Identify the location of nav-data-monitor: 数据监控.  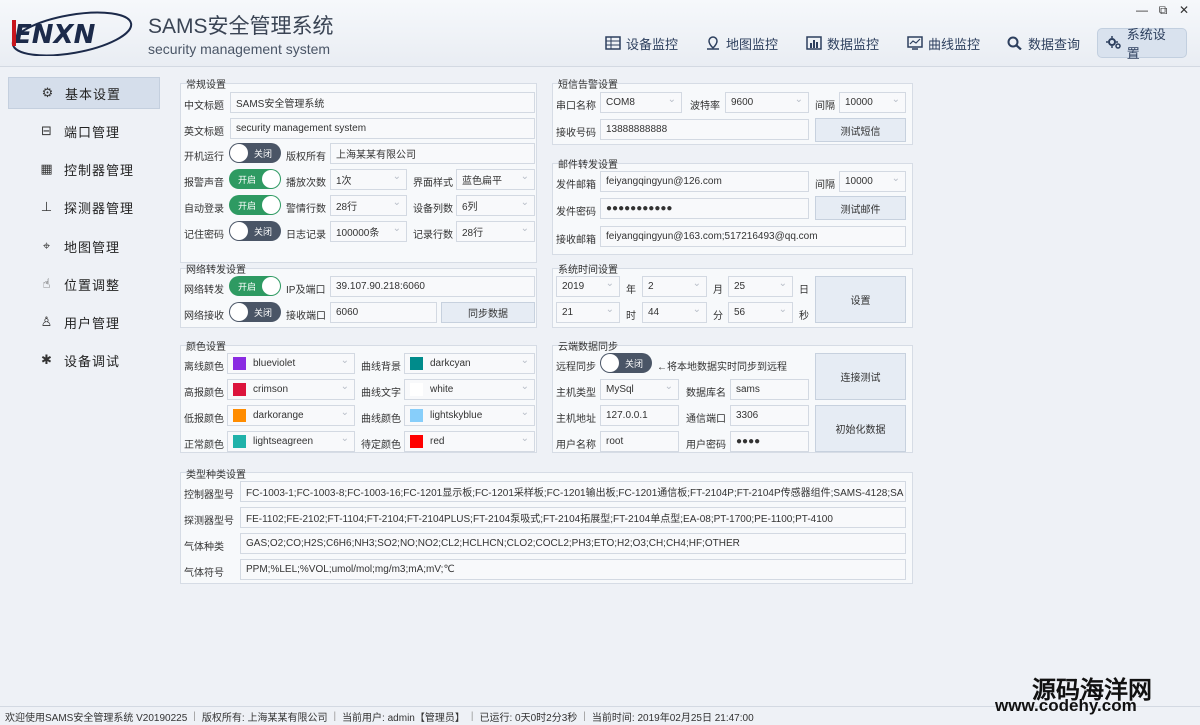
(842, 43).